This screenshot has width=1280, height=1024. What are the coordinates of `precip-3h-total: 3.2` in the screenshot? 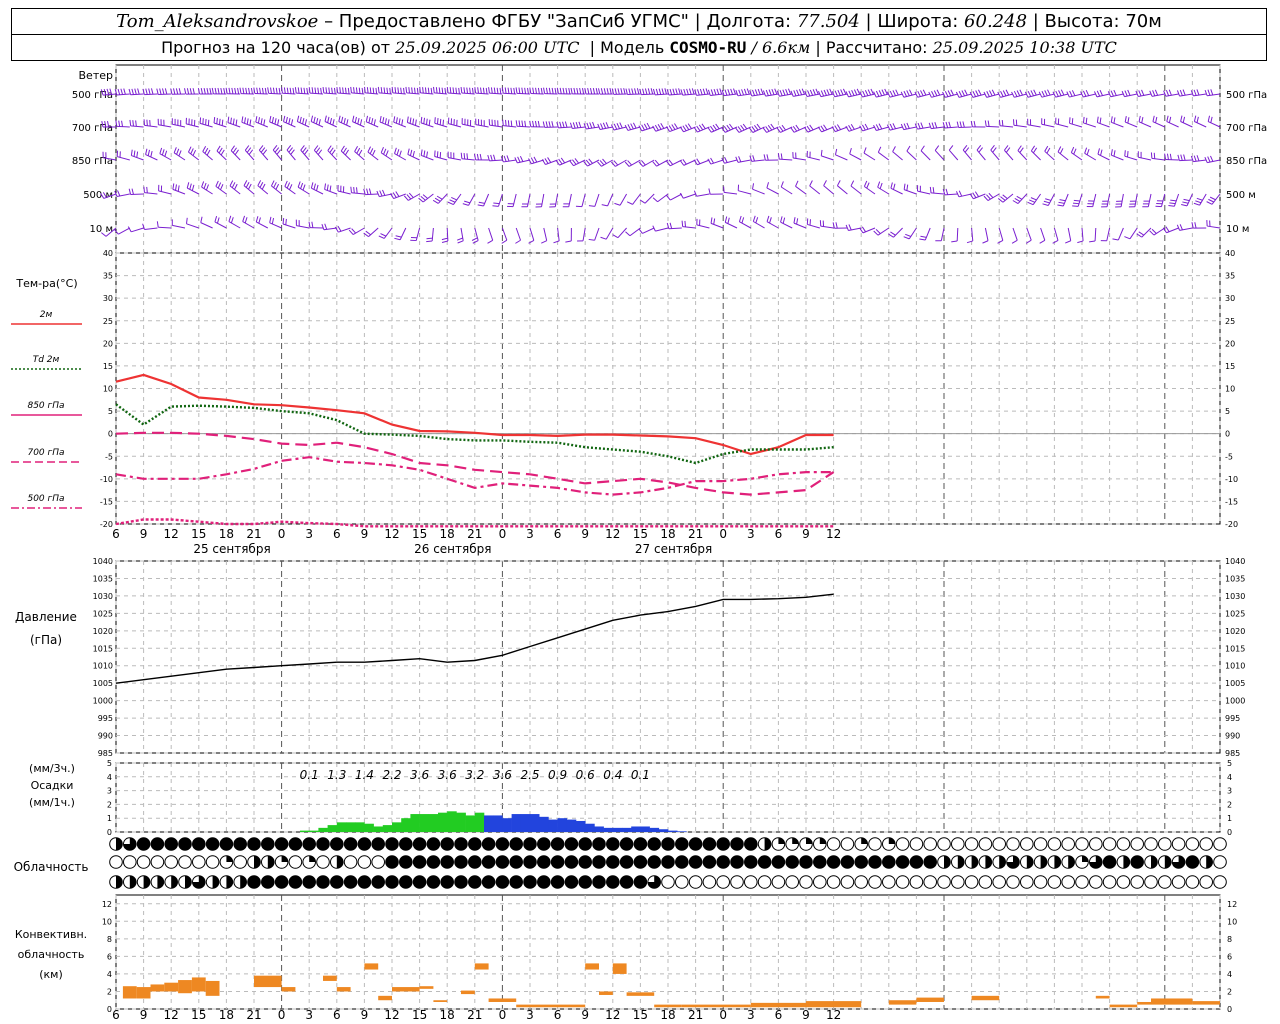 It's located at (474, 775).